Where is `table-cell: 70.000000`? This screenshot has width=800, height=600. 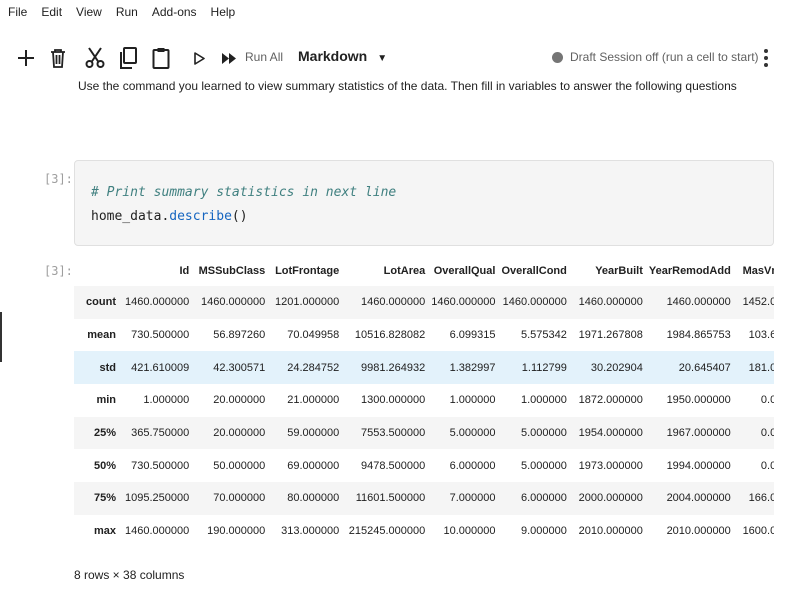 table-cell: 70.000000 is located at coordinates (239, 498).